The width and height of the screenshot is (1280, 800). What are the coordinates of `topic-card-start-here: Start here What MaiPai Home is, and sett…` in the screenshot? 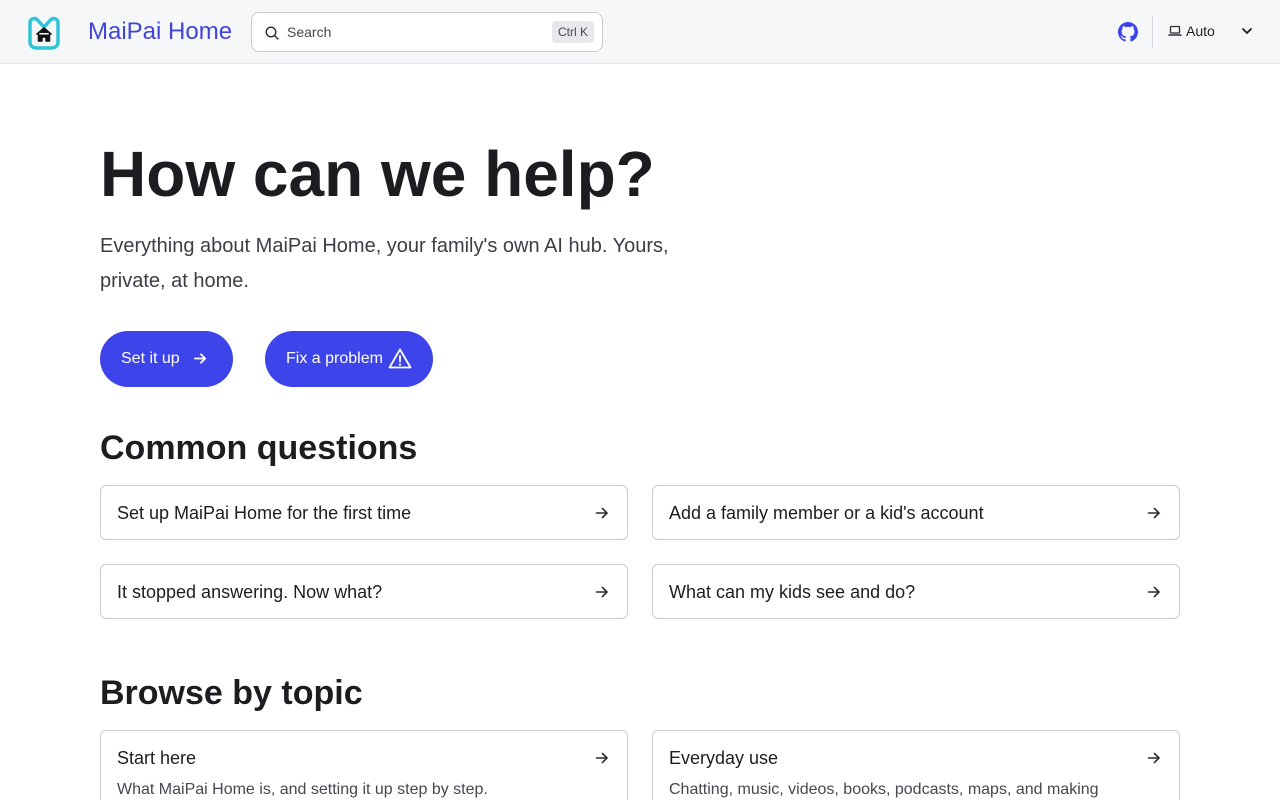 It's located at (364, 765).